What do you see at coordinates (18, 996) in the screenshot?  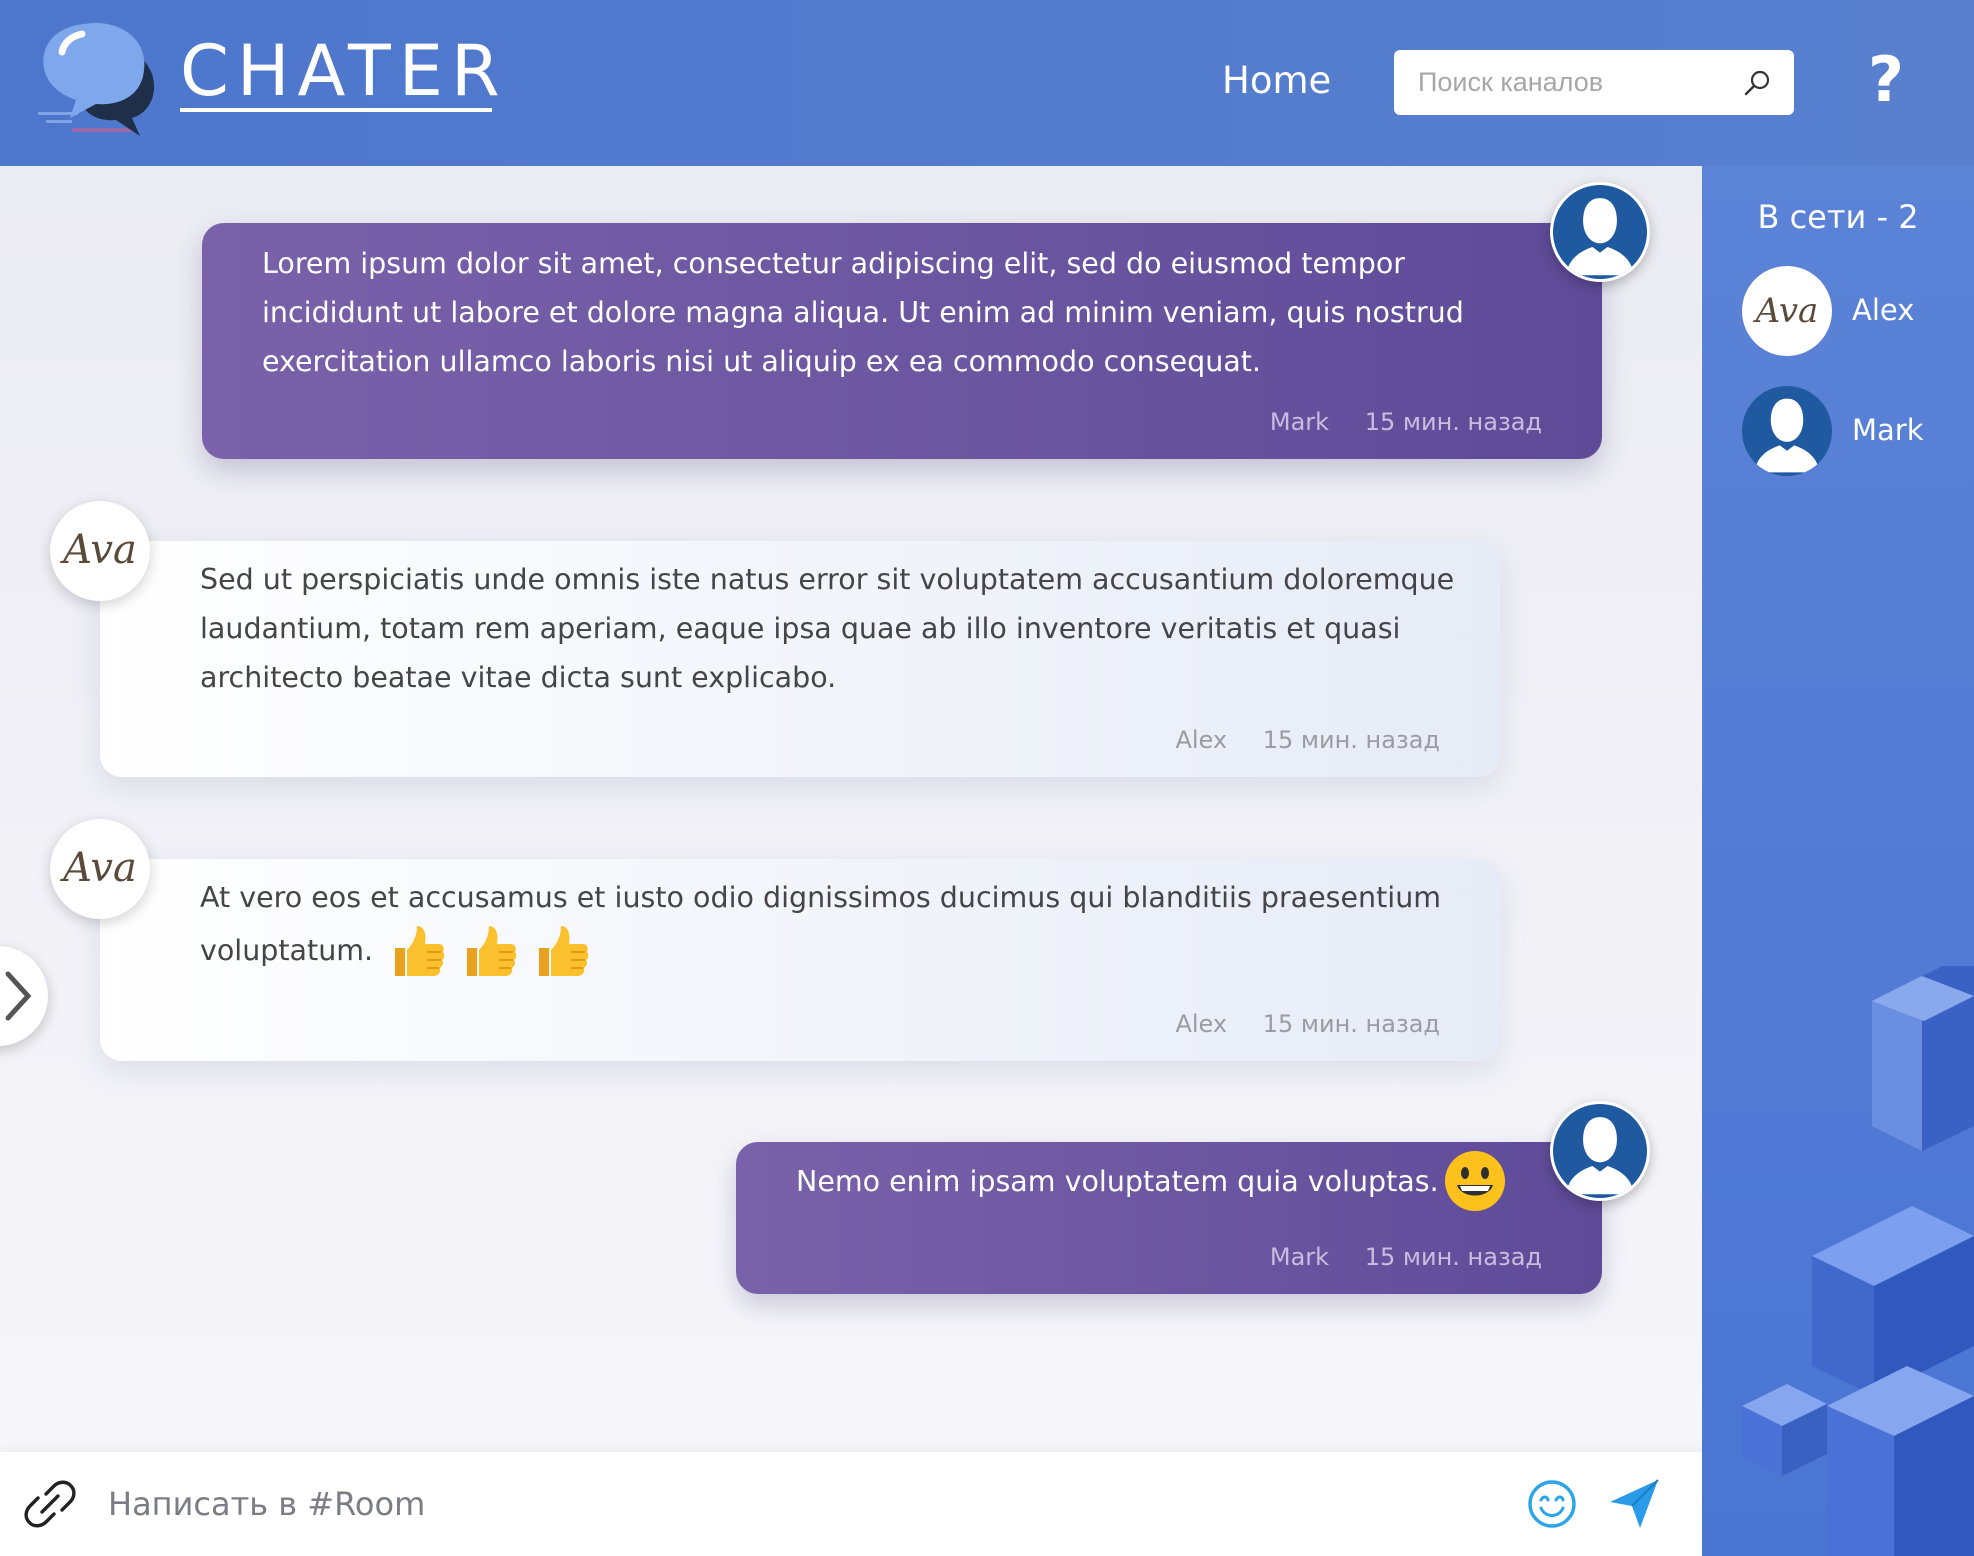 I see `chevron-right-icon` at bounding box center [18, 996].